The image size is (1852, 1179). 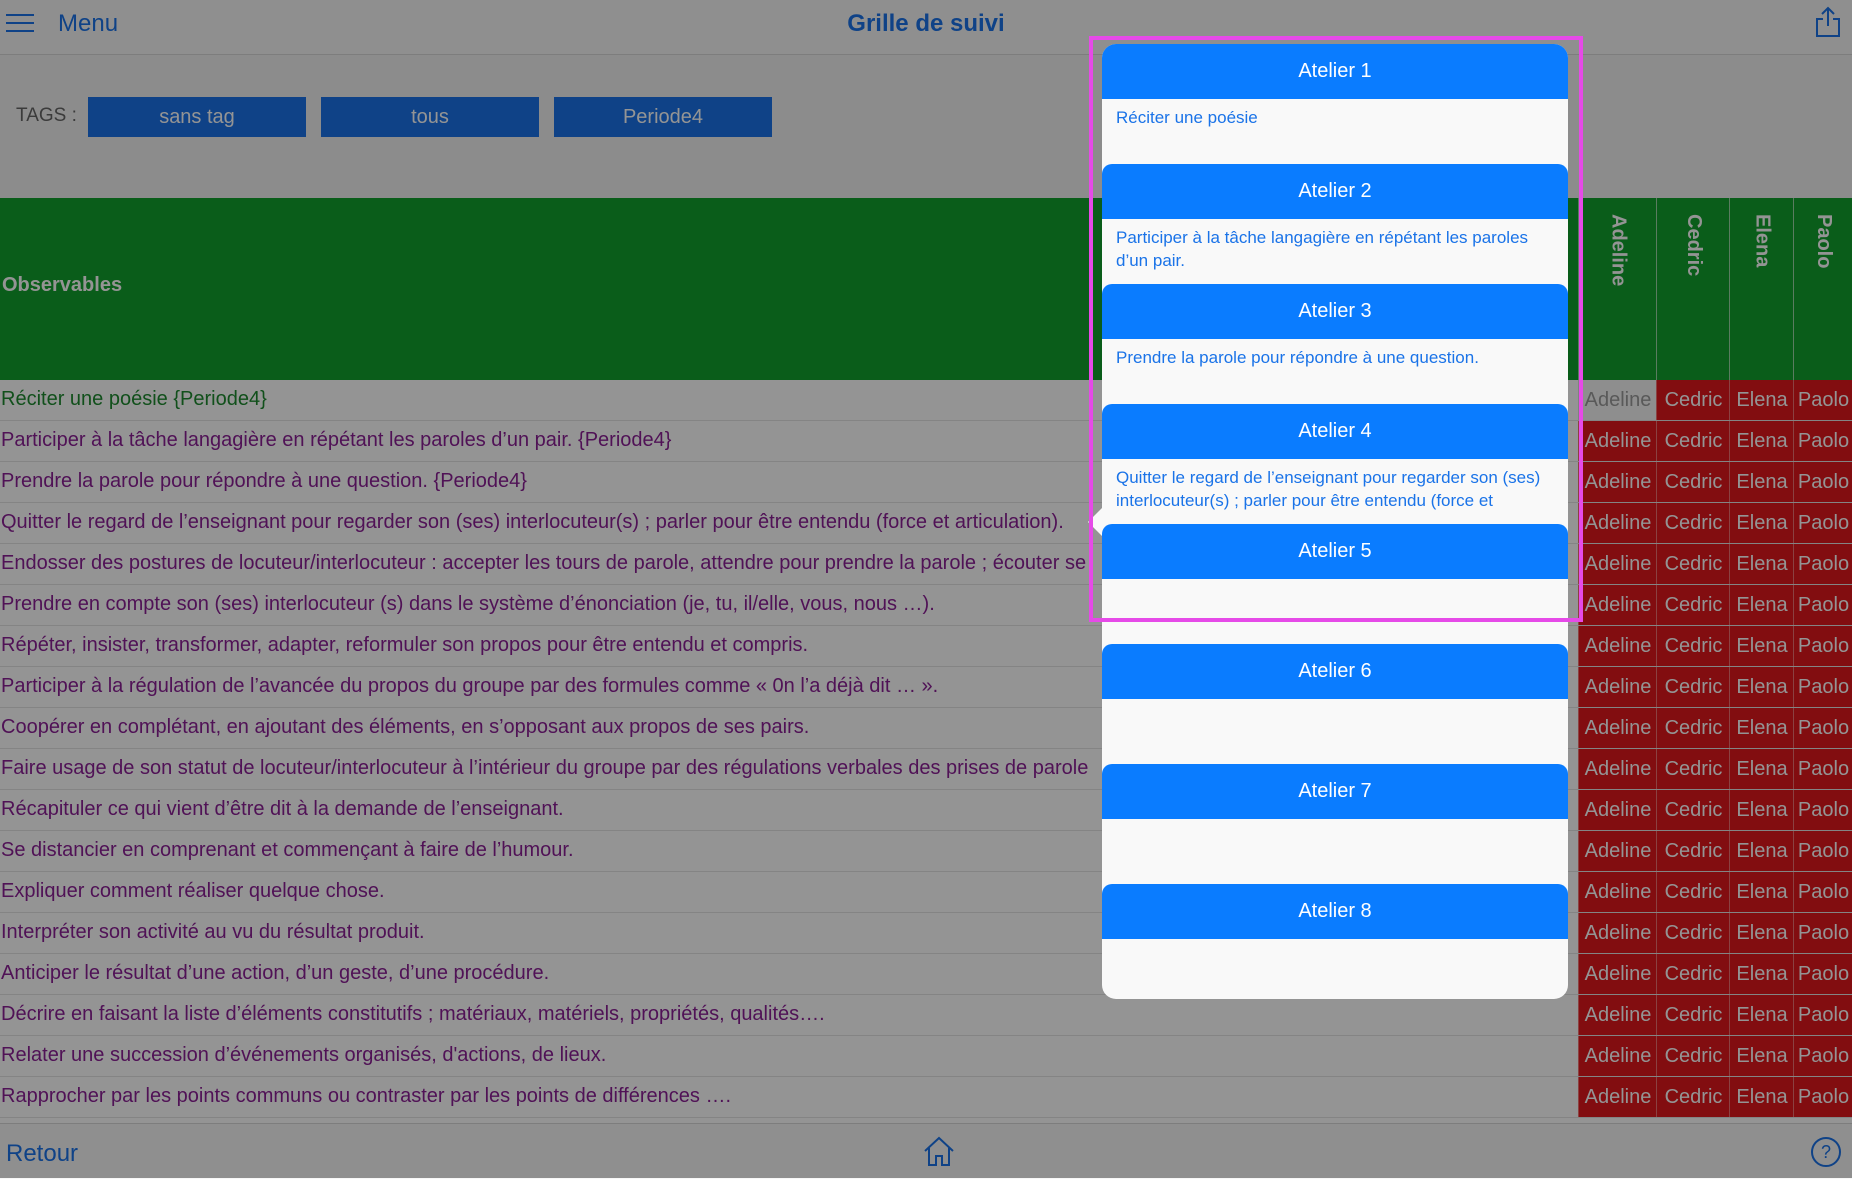 What do you see at coordinates (1335, 104) in the screenshot?
I see `atelier-item: Atelier 1 Réciter une poésie` at bounding box center [1335, 104].